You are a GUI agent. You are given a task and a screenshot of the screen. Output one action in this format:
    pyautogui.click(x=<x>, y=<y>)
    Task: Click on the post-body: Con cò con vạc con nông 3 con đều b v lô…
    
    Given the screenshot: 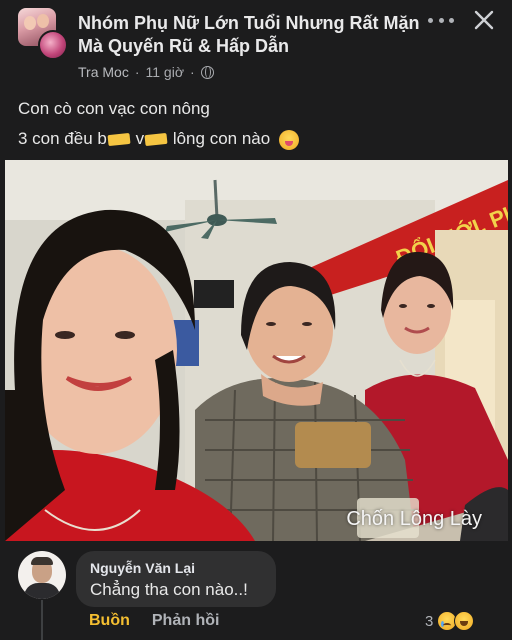 What is the action you would take?
    pyautogui.click(x=158, y=124)
    